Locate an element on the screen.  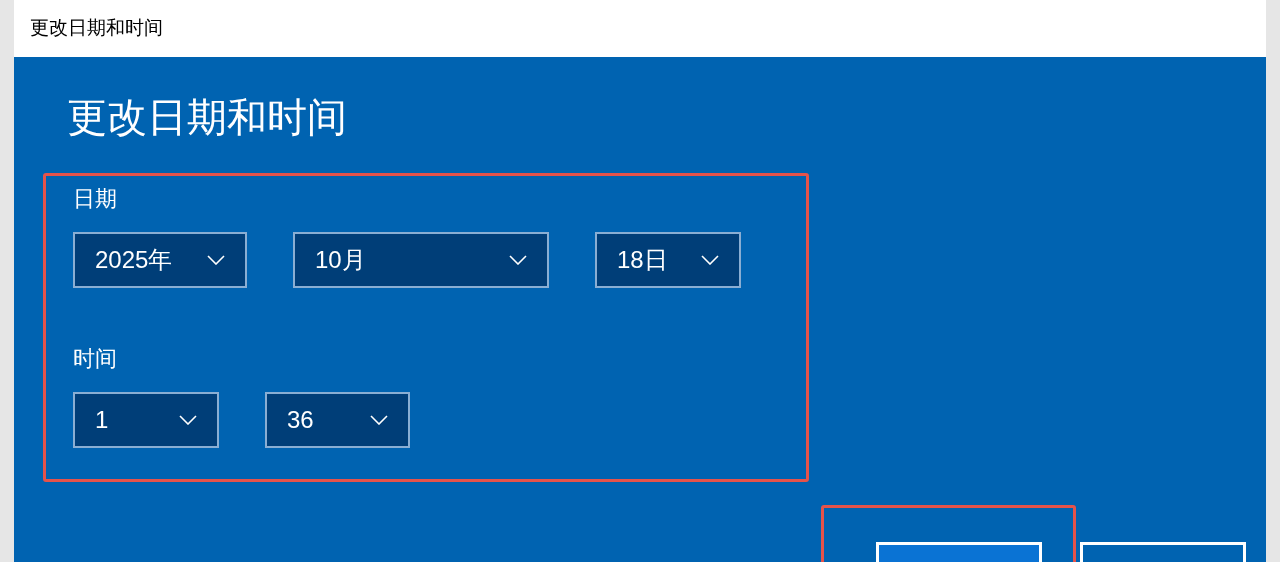
dropdown: 36 is located at coordinates (337, 420).